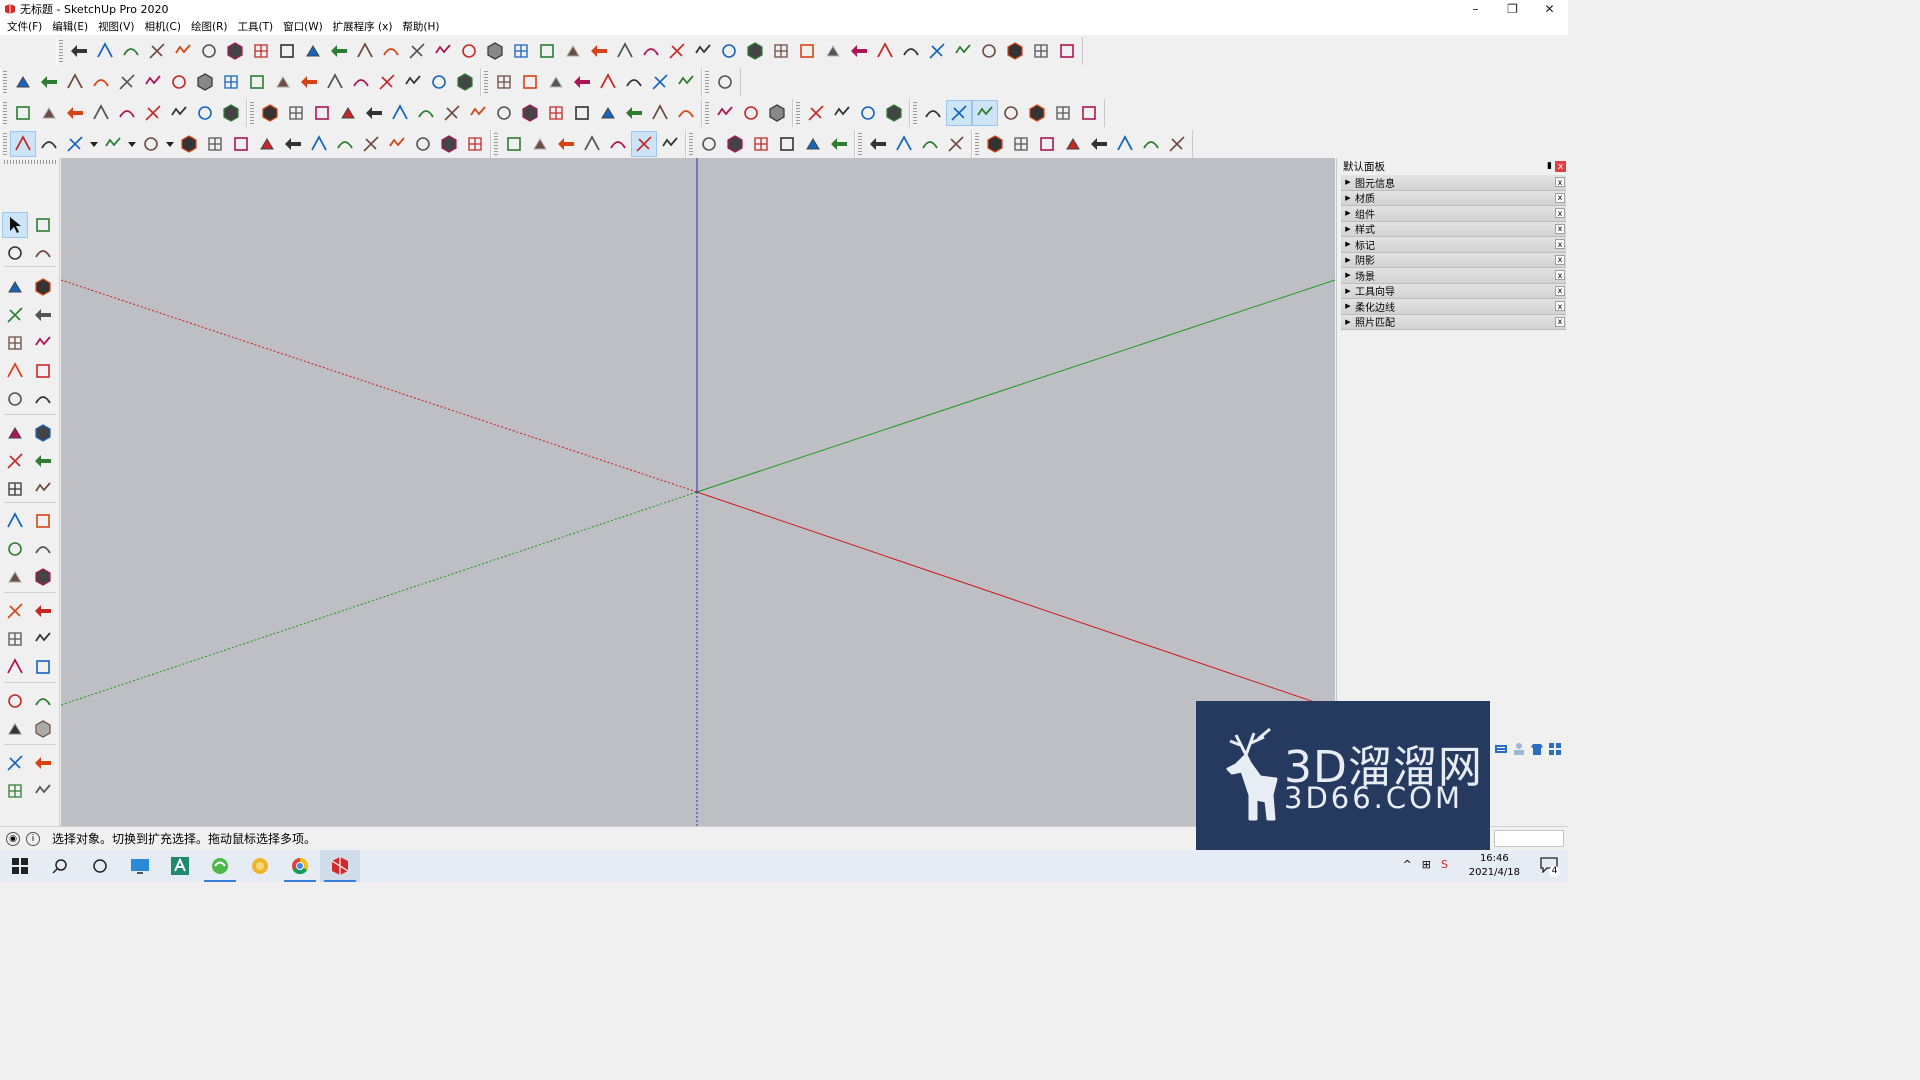 This screenshot has height=1080, width=1920. Describe the element at coordinates (1501, 749) in the screenshot. I see `keyboard-icon` at that location.